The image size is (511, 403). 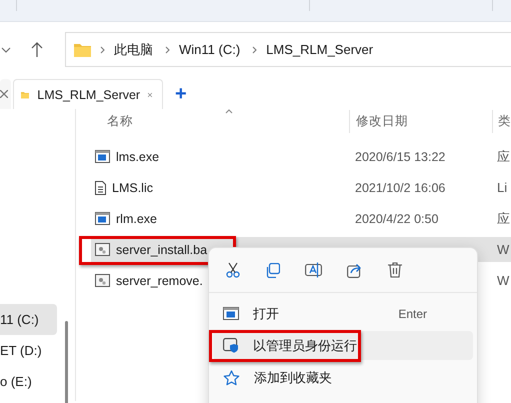 I want to click on modified-date: 2020/6/15 13:22, so click(x=400, y=157).